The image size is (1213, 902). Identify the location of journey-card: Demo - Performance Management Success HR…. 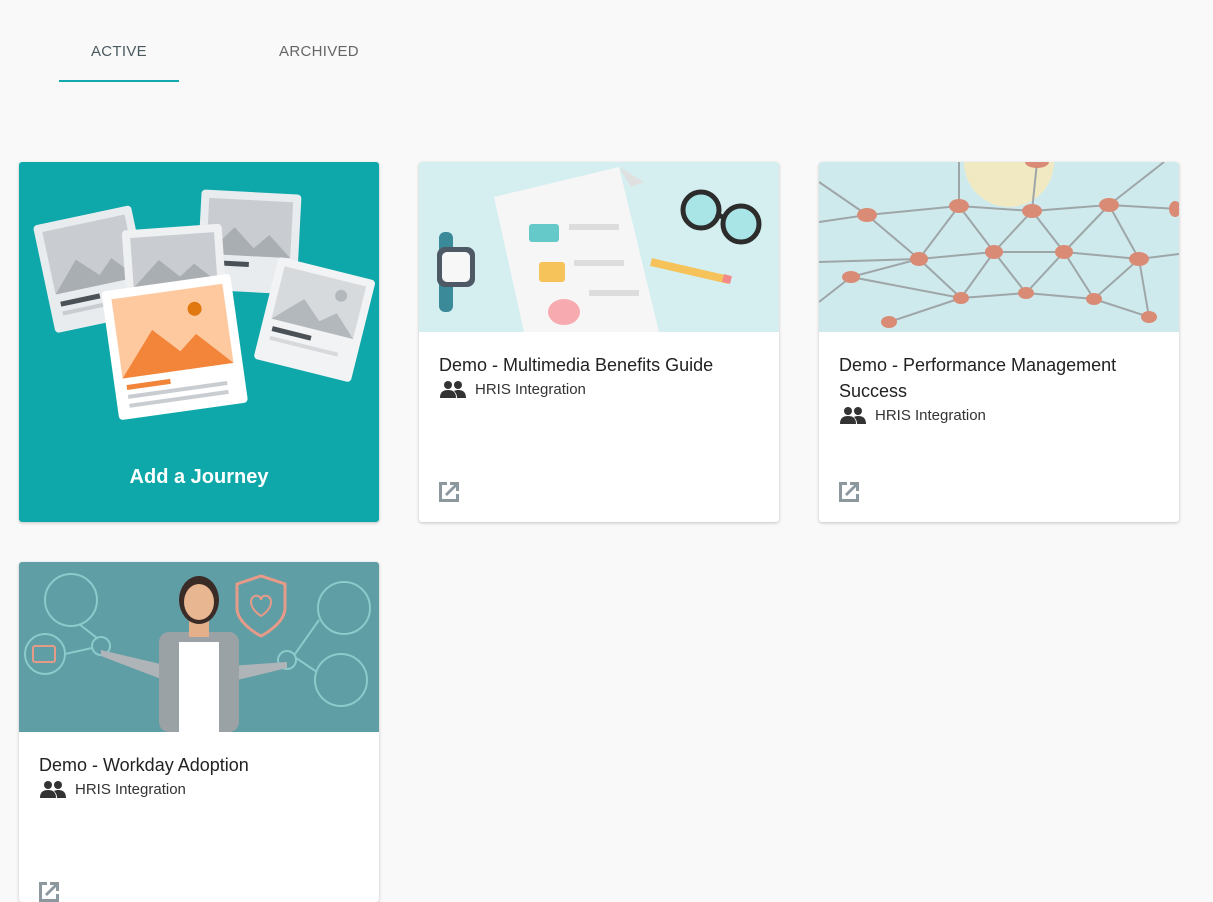
(999, 342).